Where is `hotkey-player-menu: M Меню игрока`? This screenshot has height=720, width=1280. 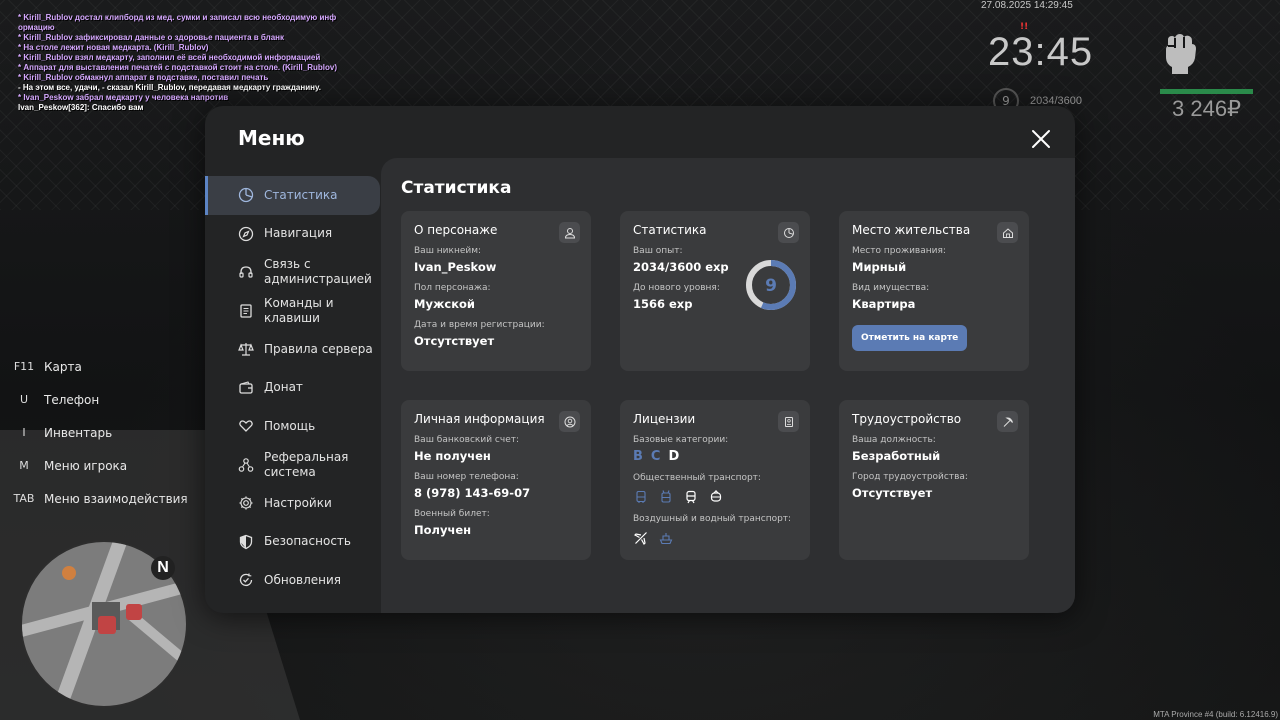 hotkey-player-menu: M Меню игрока is located at coordinates (100, 465).